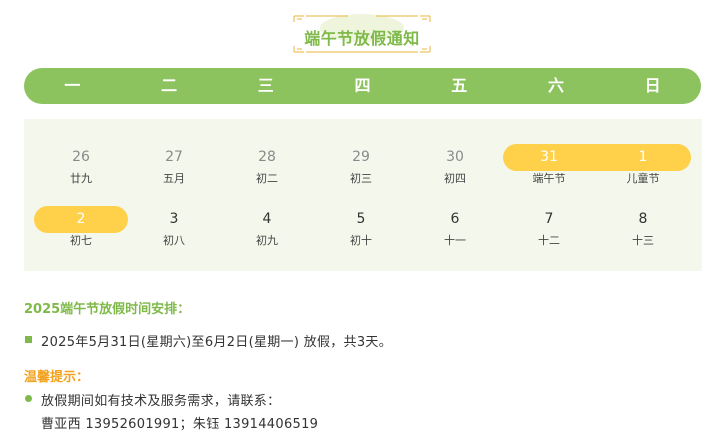 This screenshot has width=726, height=446. Describe the element at coordinates (643, 227) in the screenshot. I see `calendar-day-cell: 8 十三` at that location.